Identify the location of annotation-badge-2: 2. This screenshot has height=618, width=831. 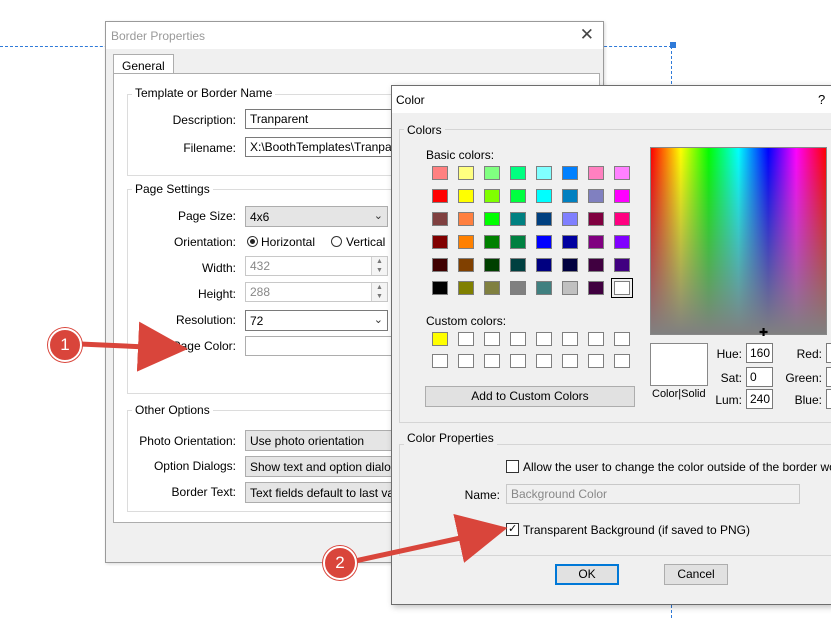
(340, 563).